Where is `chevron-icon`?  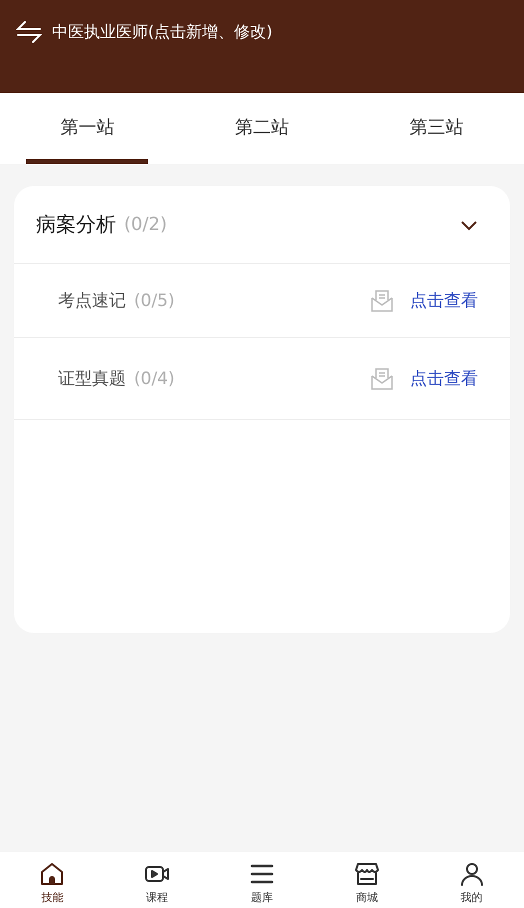
chevron-icon is located at coordinates (469, 224).